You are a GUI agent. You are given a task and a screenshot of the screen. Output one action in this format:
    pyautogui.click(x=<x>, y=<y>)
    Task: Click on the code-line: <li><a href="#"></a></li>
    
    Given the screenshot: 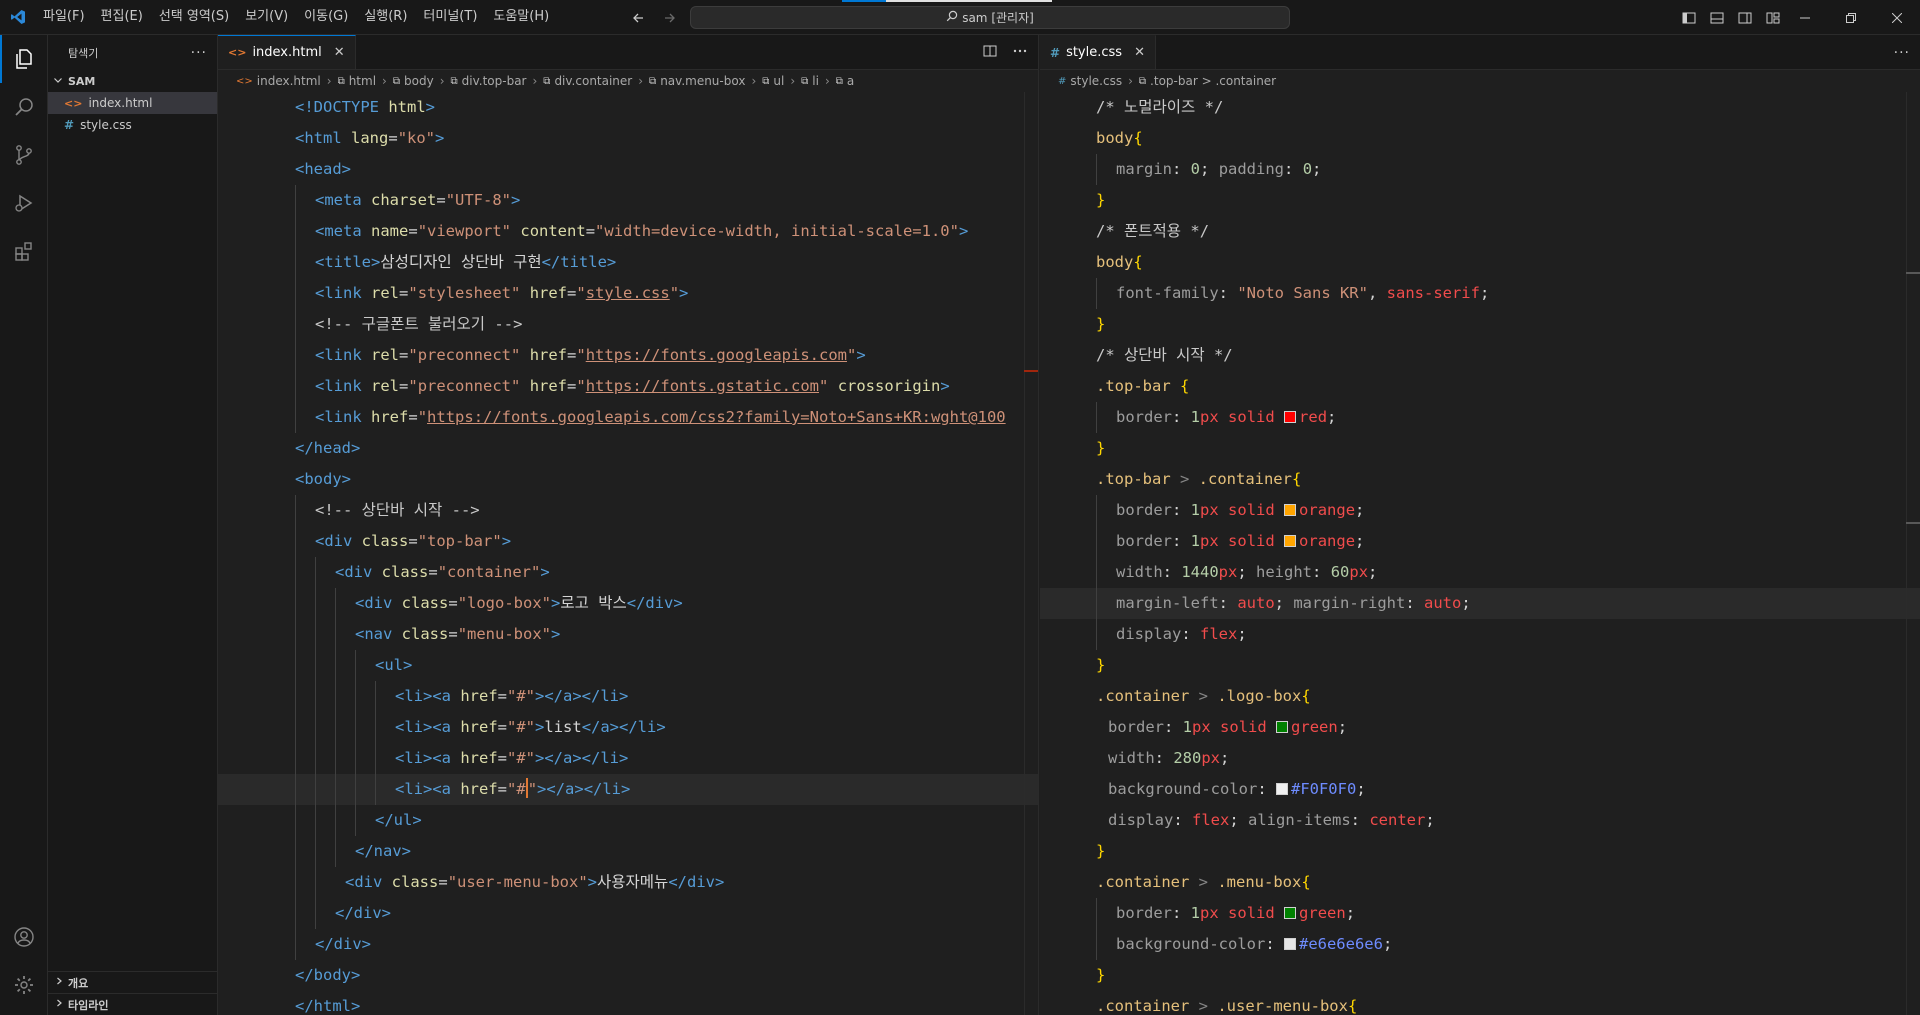 What is the action you would take?
    pyautogui.click(x=628, y=789)
    